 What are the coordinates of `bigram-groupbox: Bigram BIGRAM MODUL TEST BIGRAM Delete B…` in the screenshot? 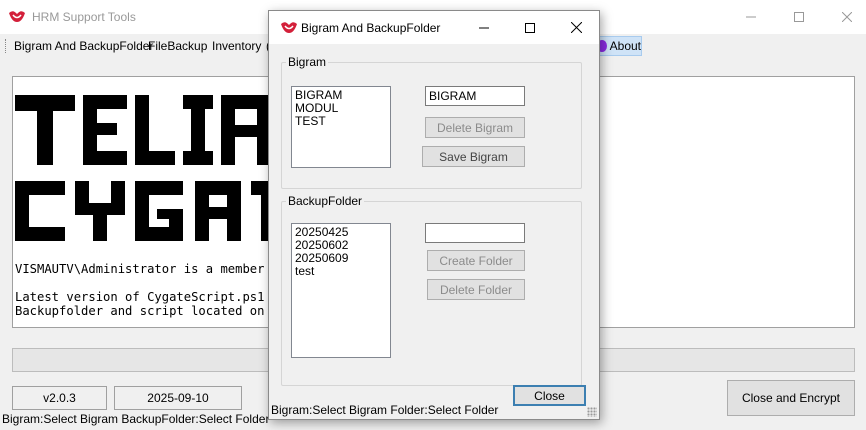 It's located at (431, 122).